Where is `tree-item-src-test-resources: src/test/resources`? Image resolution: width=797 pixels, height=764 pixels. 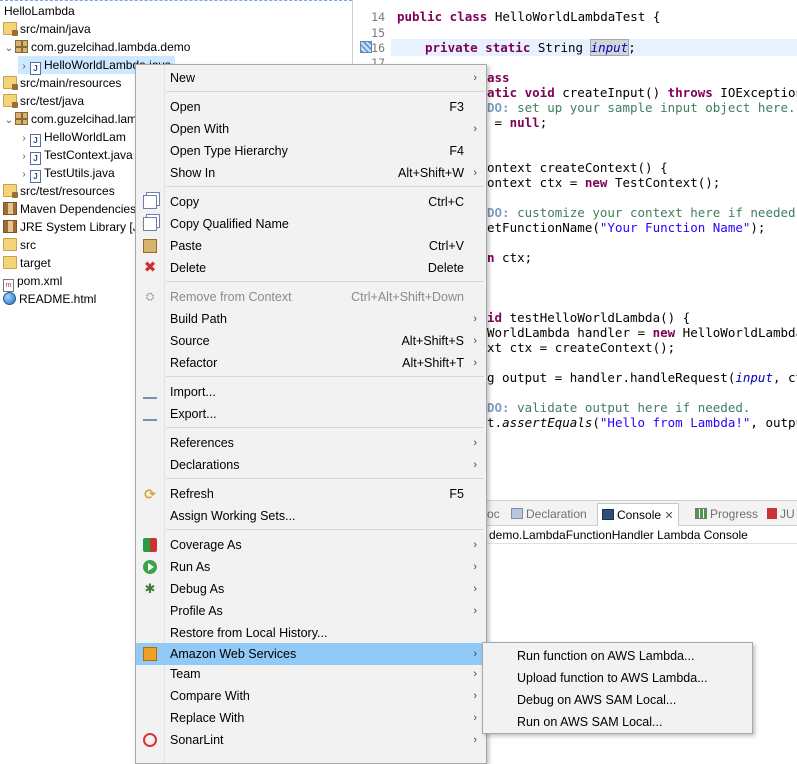
tree-item-src-test-resources: src/test/resources is located at coordinates (59, 191).